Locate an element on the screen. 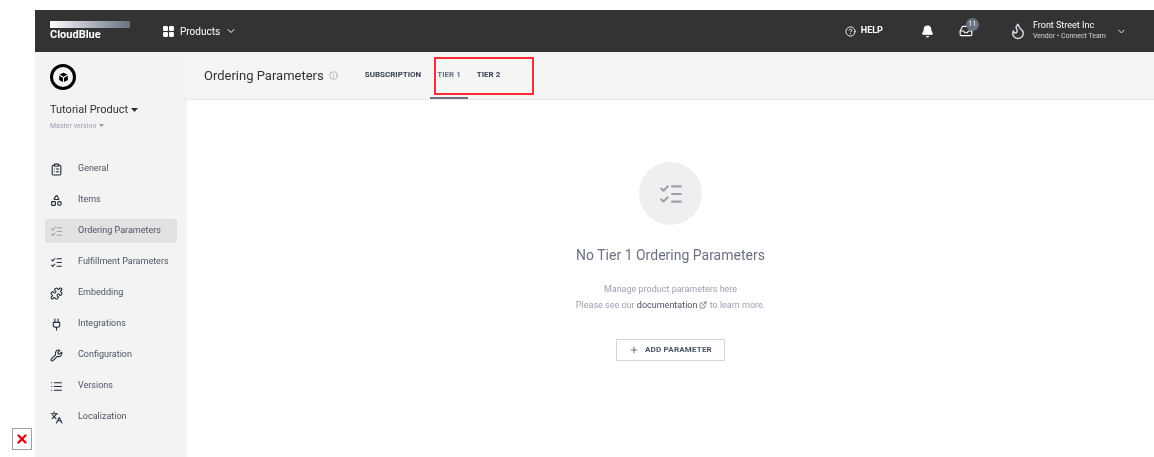 This screenshot has height=457, width=1154. help-icon is located at coordinates (850, 31).